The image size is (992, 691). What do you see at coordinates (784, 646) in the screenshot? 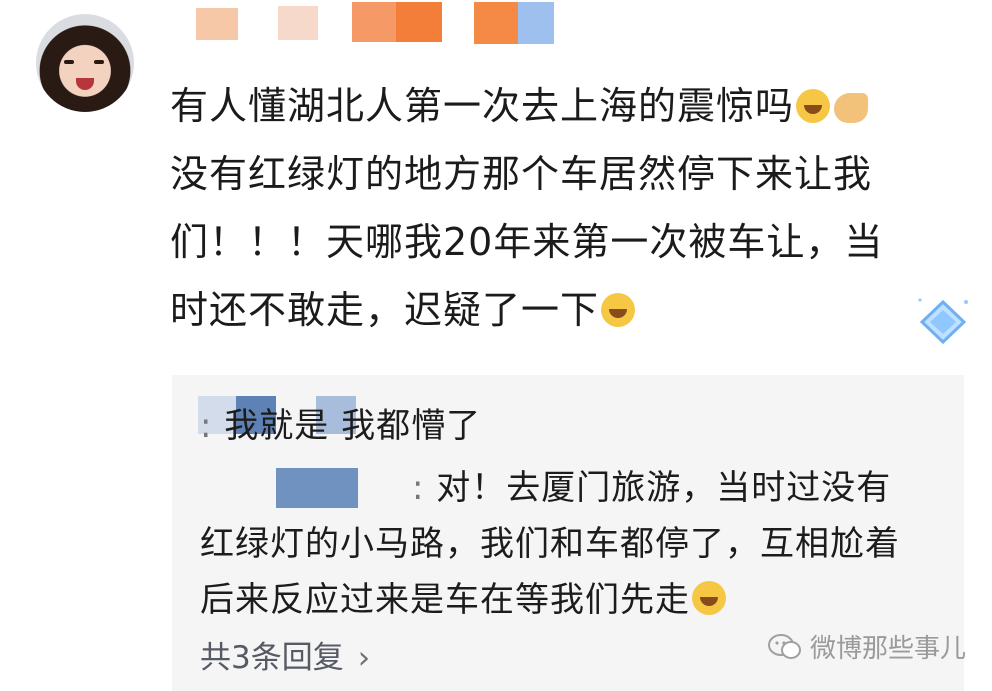
I see `wechat-icon` at bounding box center [784, 646].